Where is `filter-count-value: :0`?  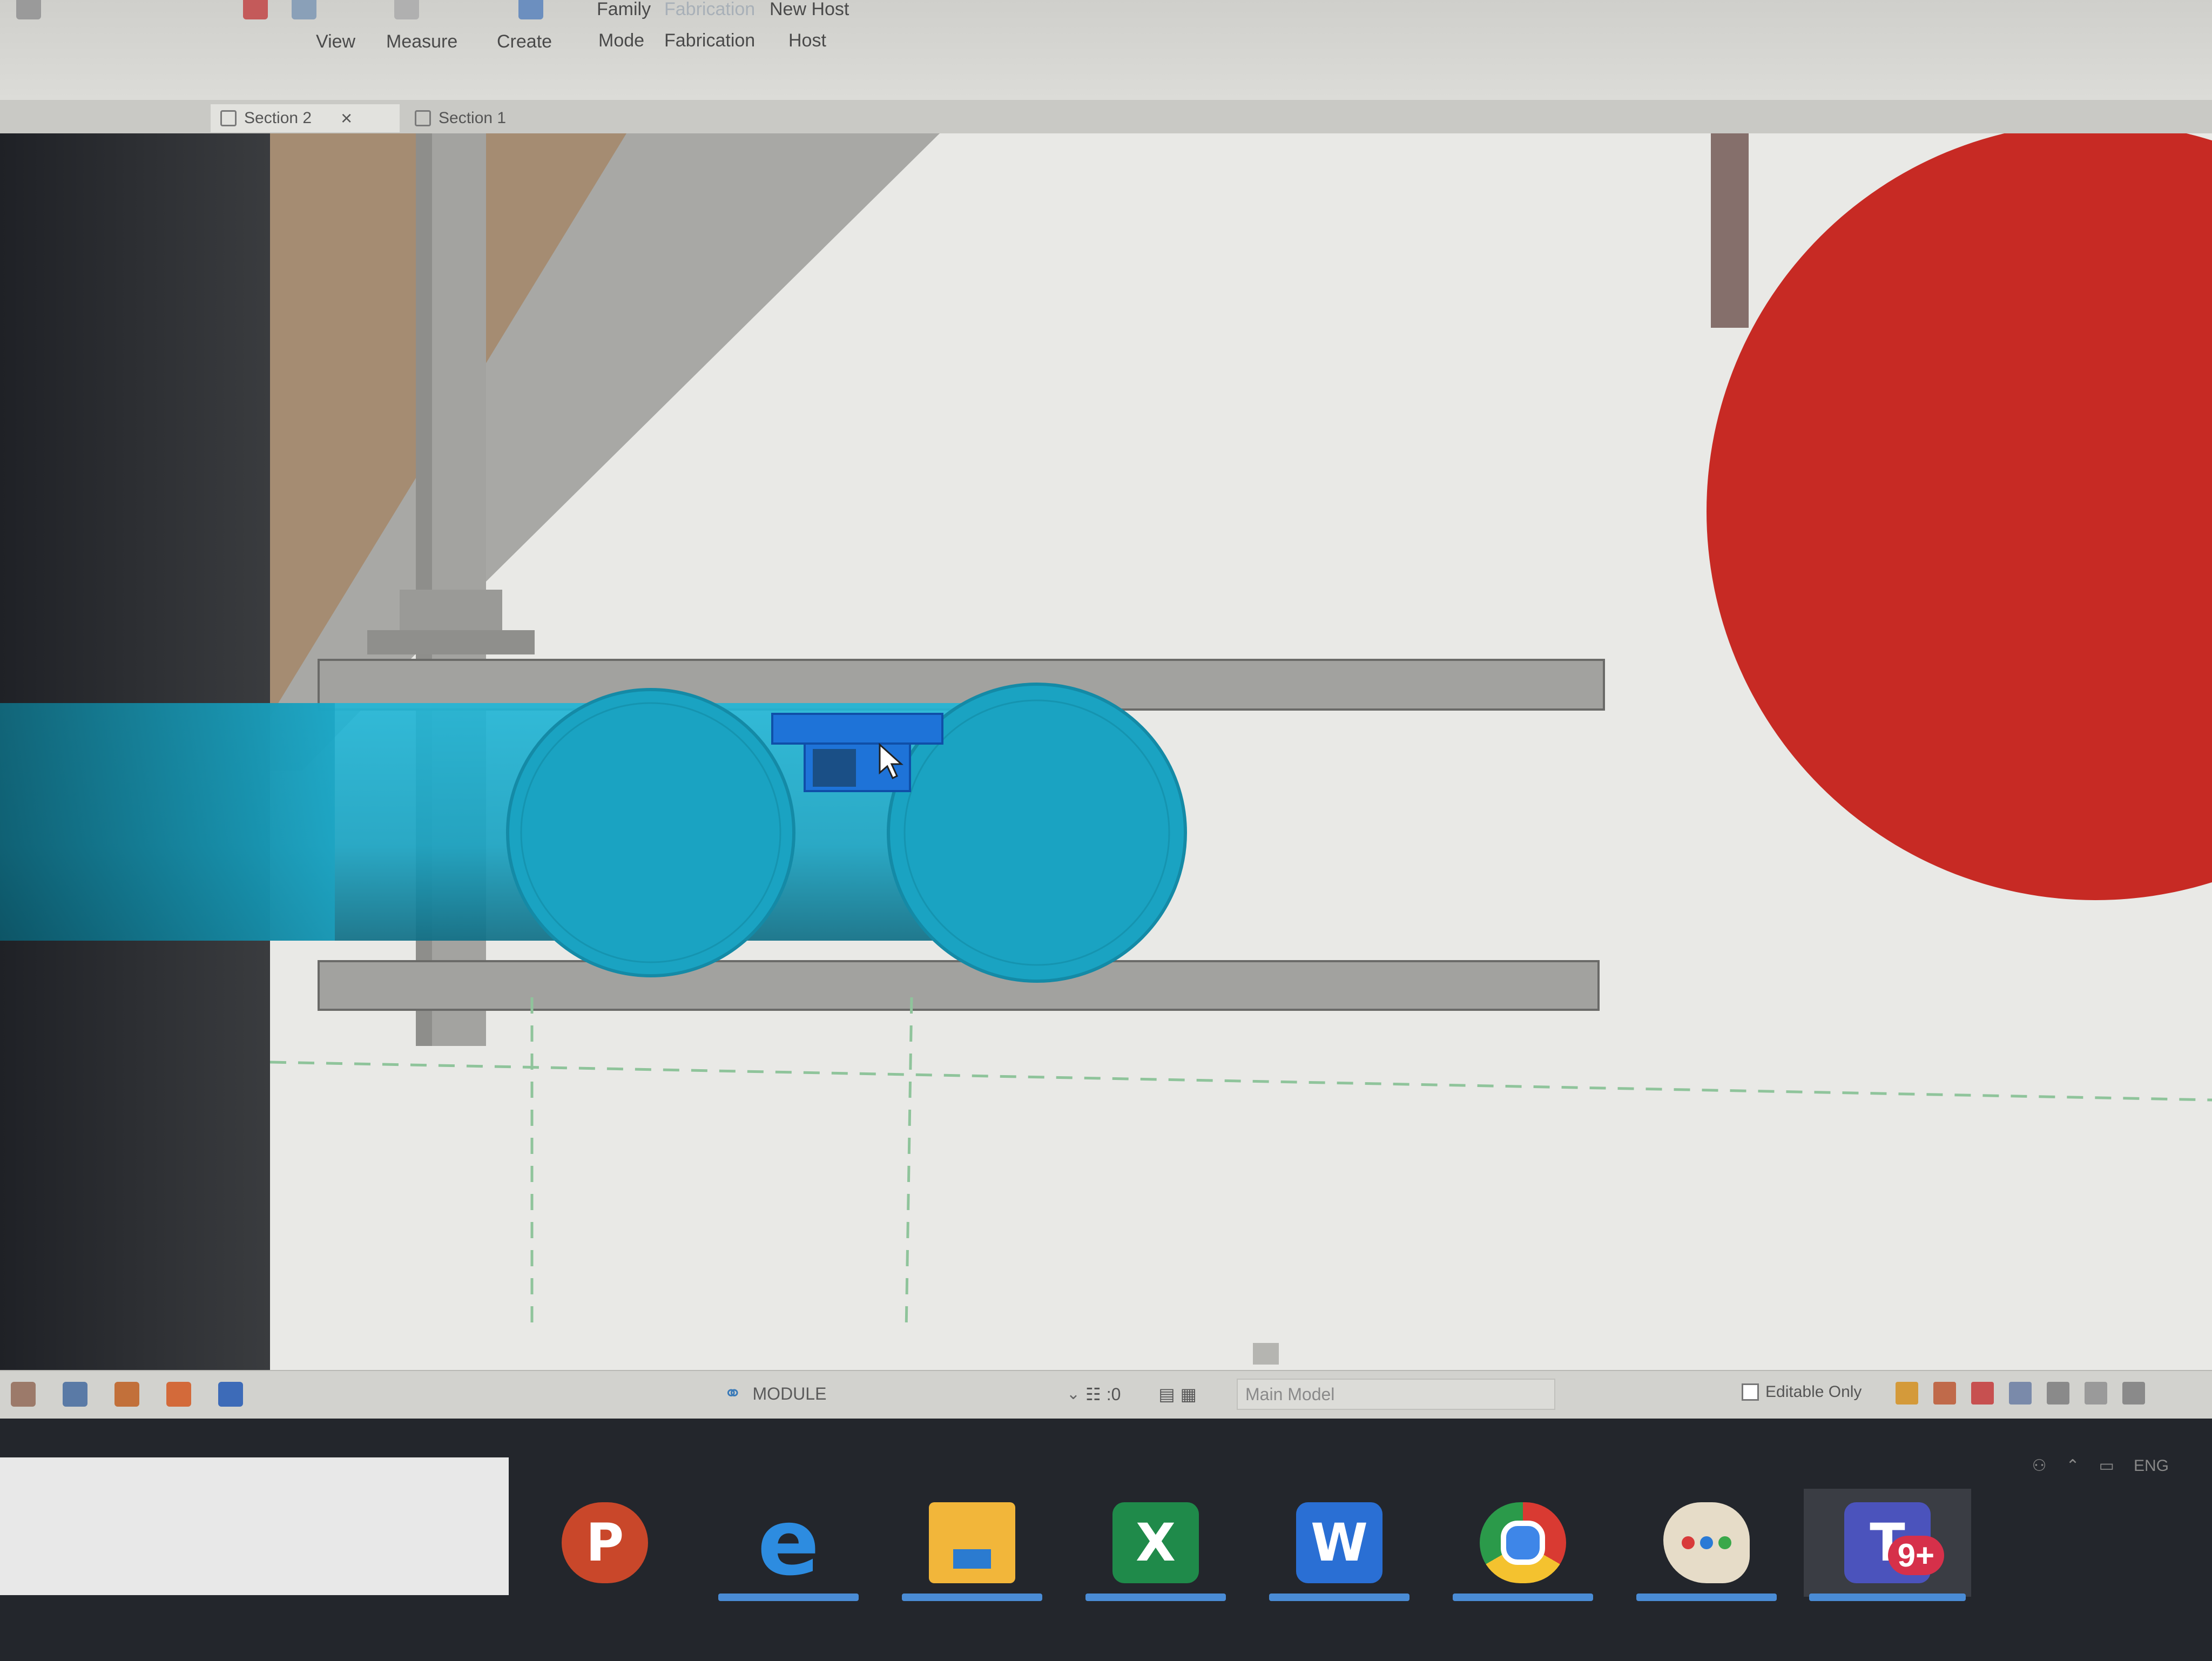 filter-count-value: :0 is located at coordinates (1113, 1394).